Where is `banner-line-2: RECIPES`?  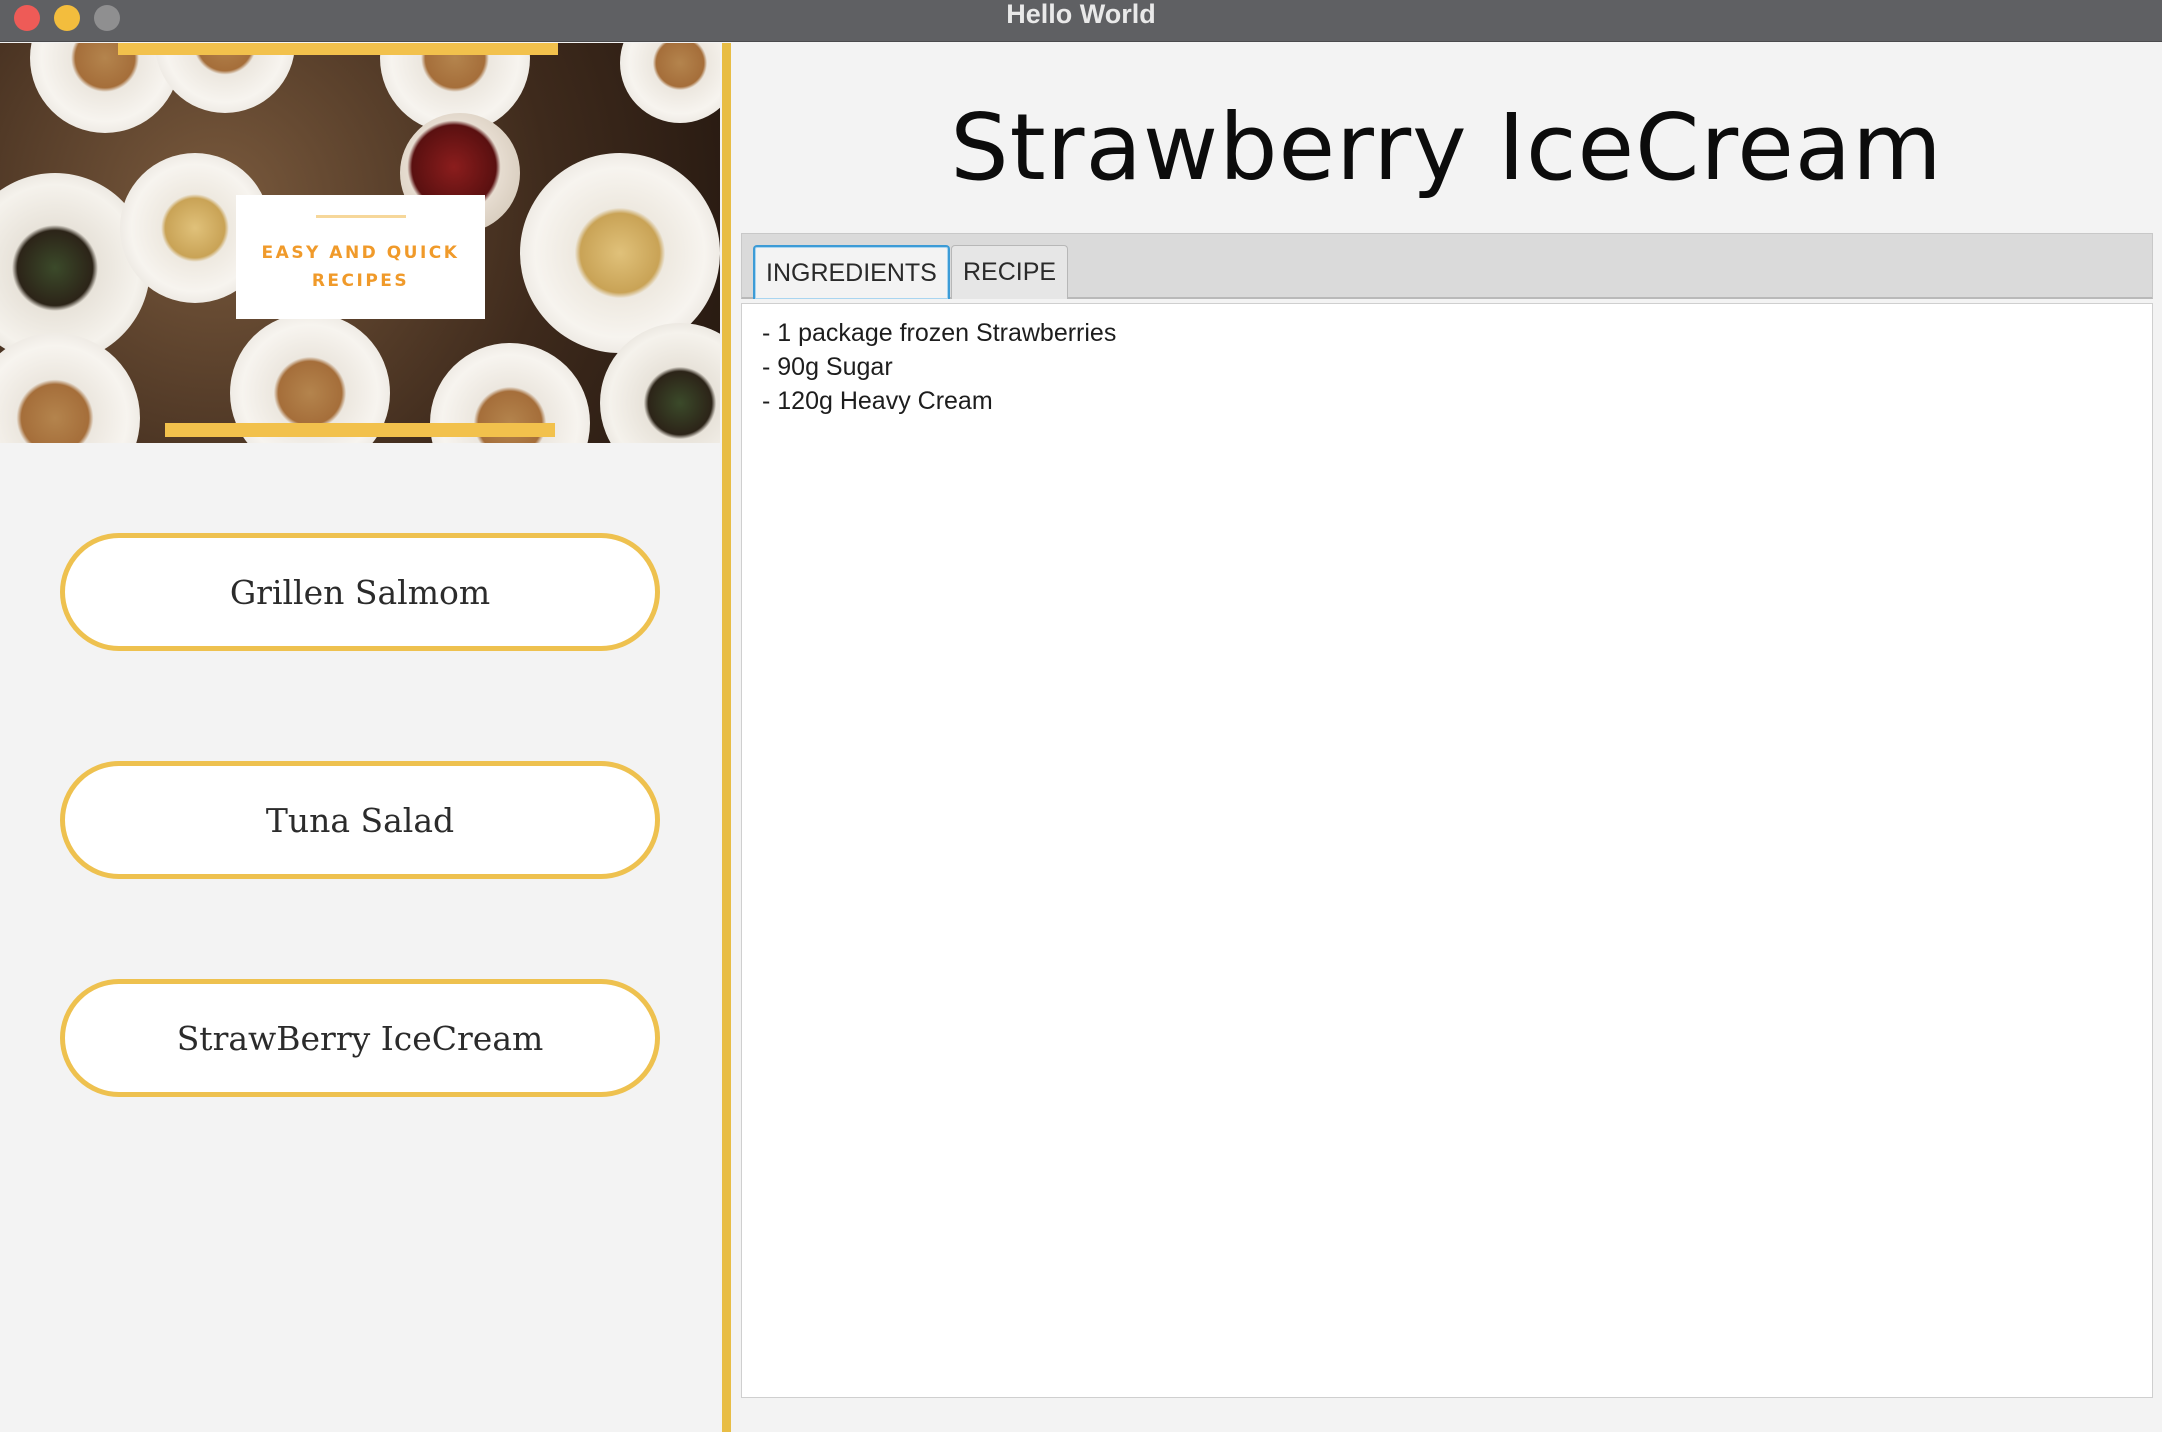 banner-line-2: RECIPES is located at coordinates (360, 281).